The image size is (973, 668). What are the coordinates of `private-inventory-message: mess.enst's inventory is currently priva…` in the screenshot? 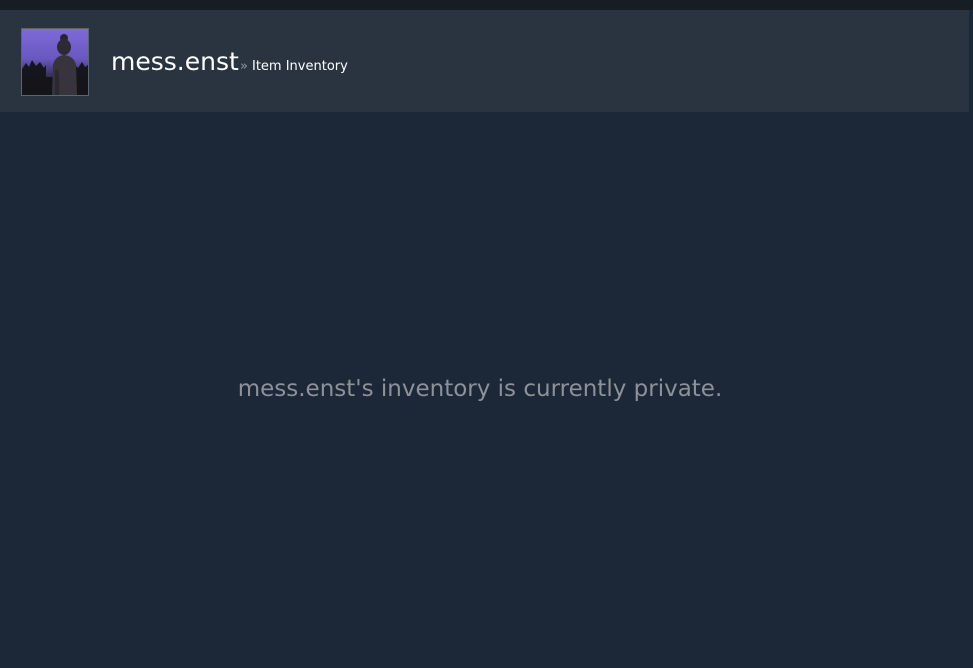 It's located at (480, 389).